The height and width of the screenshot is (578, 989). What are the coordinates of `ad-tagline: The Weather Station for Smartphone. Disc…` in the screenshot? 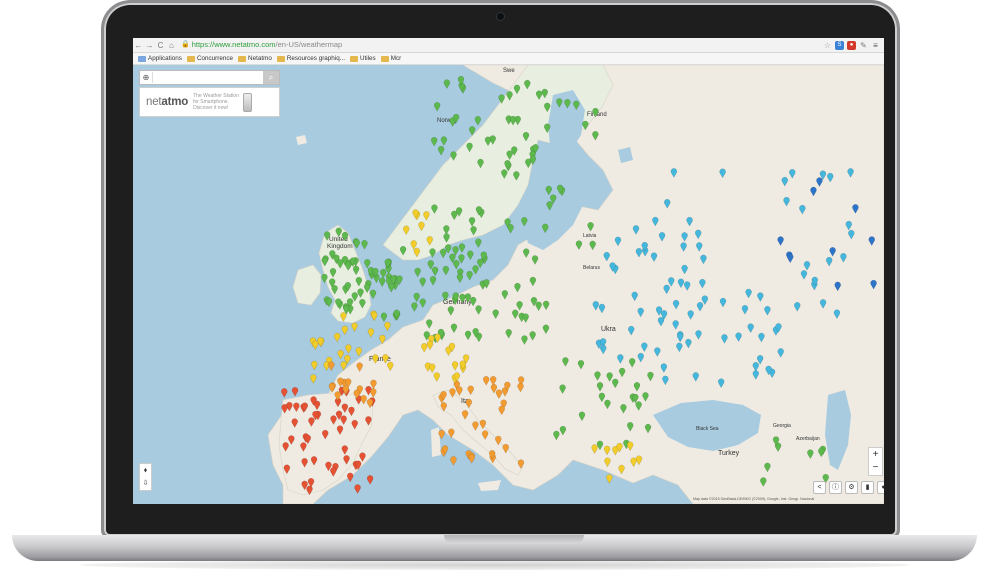 It's located at (216, 102).